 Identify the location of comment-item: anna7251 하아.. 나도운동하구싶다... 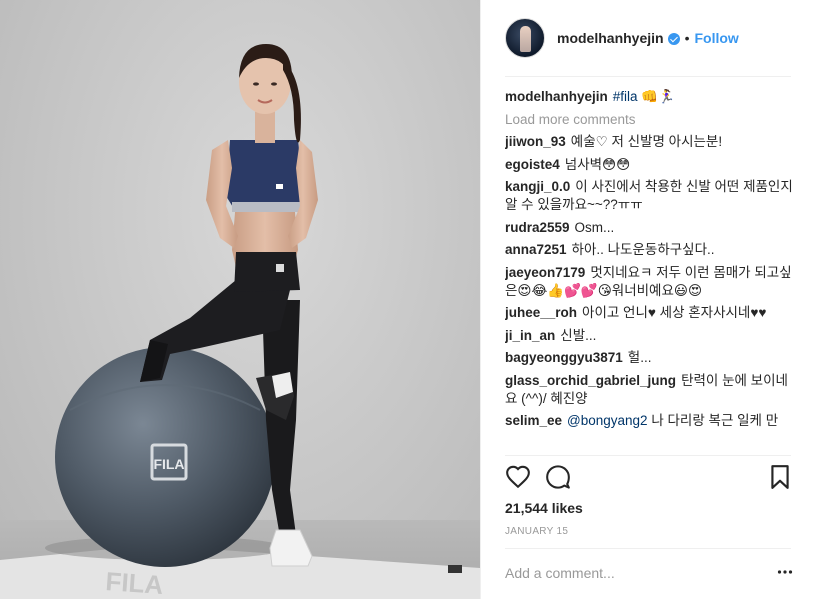
(650, 250).